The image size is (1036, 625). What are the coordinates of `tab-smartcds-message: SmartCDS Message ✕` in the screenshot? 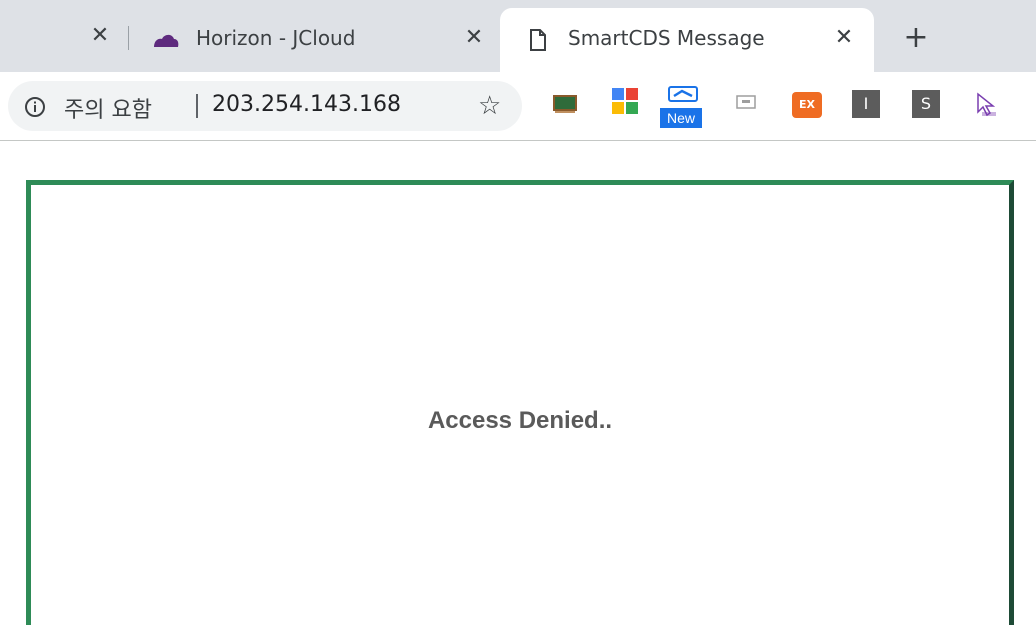 It's located at (687, 40).